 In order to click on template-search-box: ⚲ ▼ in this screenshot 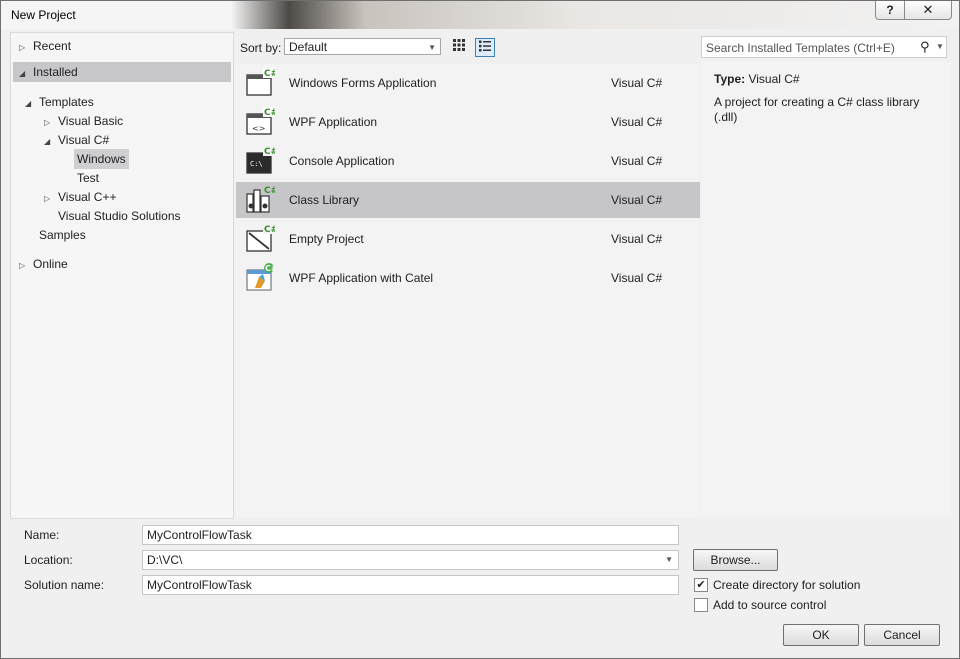, I will do `click(824, 47)`.